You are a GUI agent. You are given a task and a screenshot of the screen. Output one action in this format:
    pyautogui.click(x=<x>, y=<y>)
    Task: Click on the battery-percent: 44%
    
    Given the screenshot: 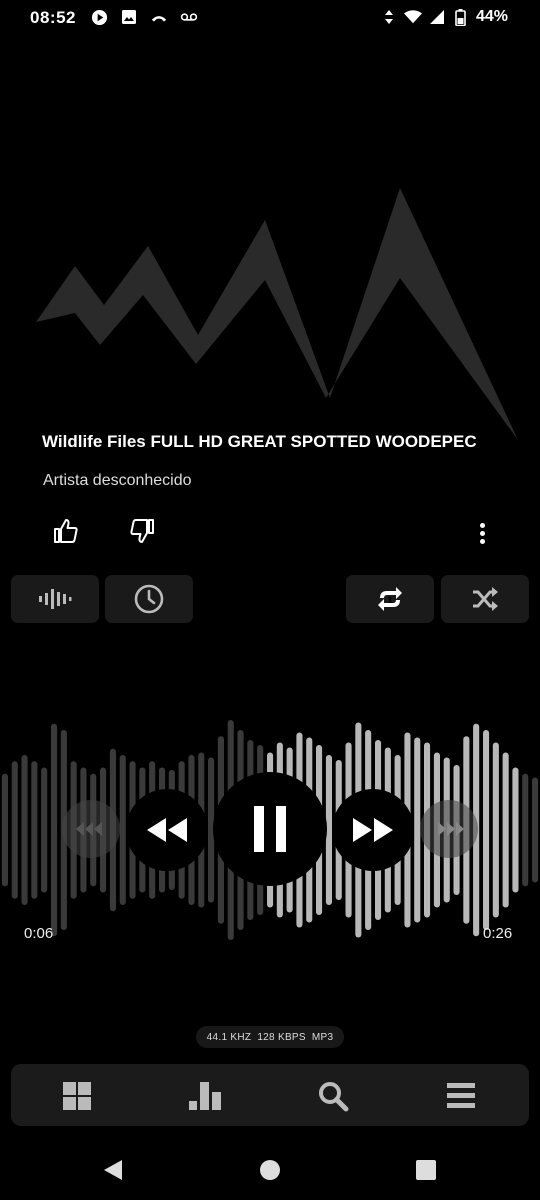 What is the action you would take?
    pyautogui.click(x=491, y=16)
    